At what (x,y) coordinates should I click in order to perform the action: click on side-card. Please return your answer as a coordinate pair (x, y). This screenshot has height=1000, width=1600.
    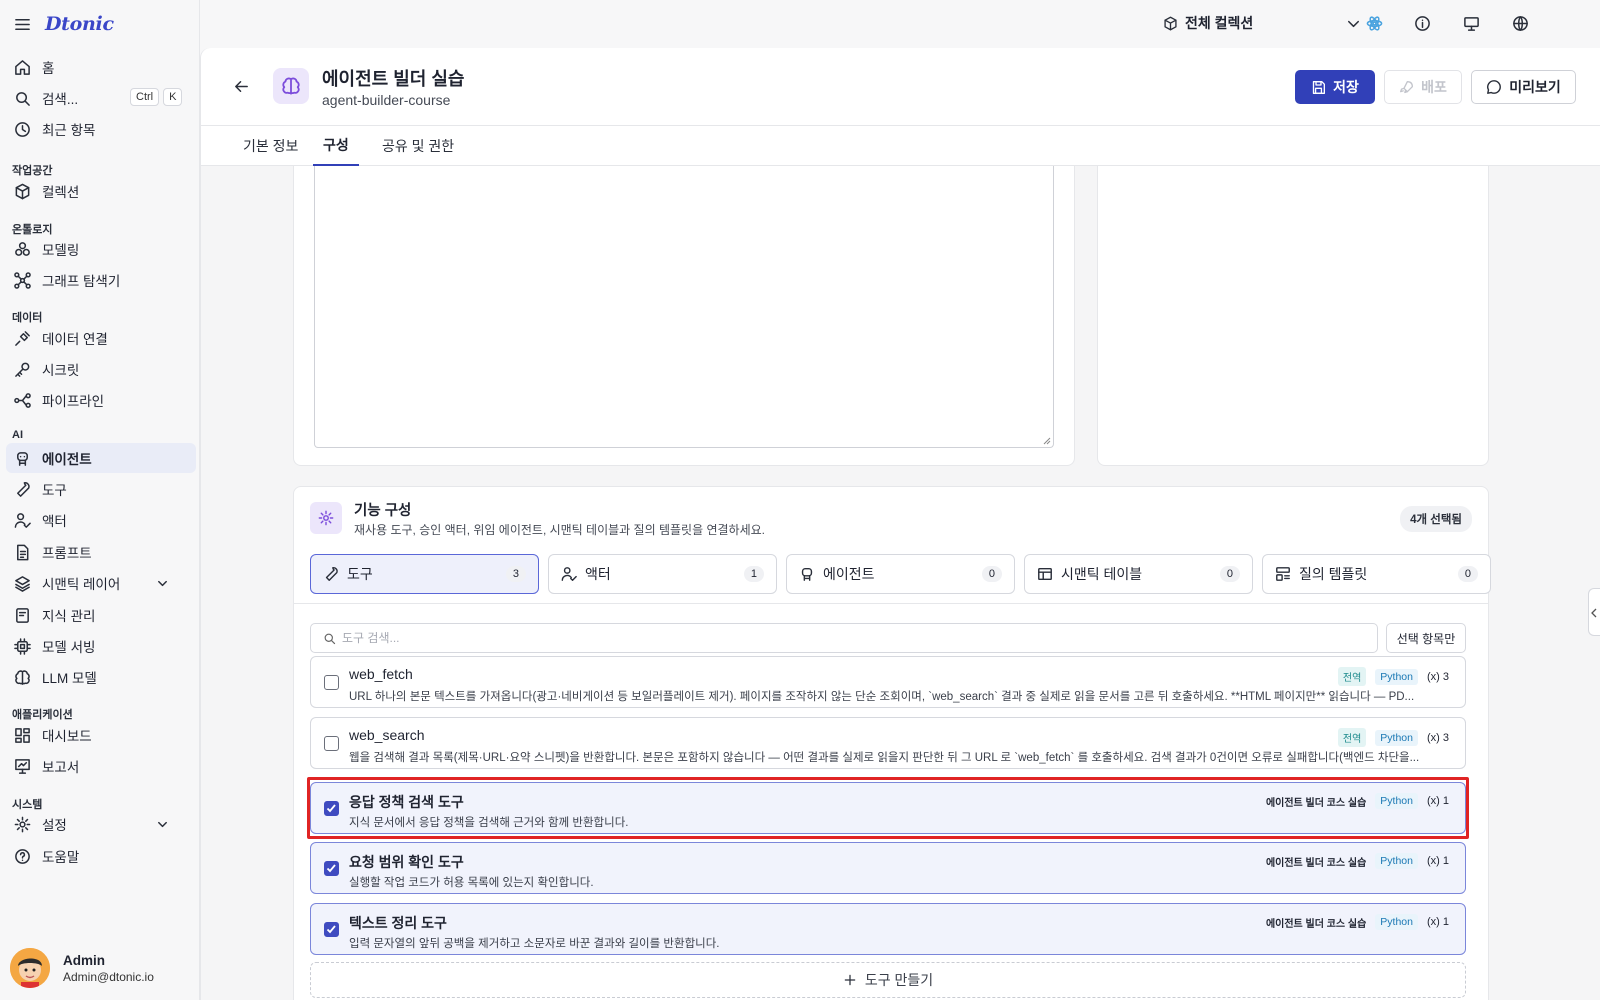
    Looking at the image, I should click on (1293, 316).